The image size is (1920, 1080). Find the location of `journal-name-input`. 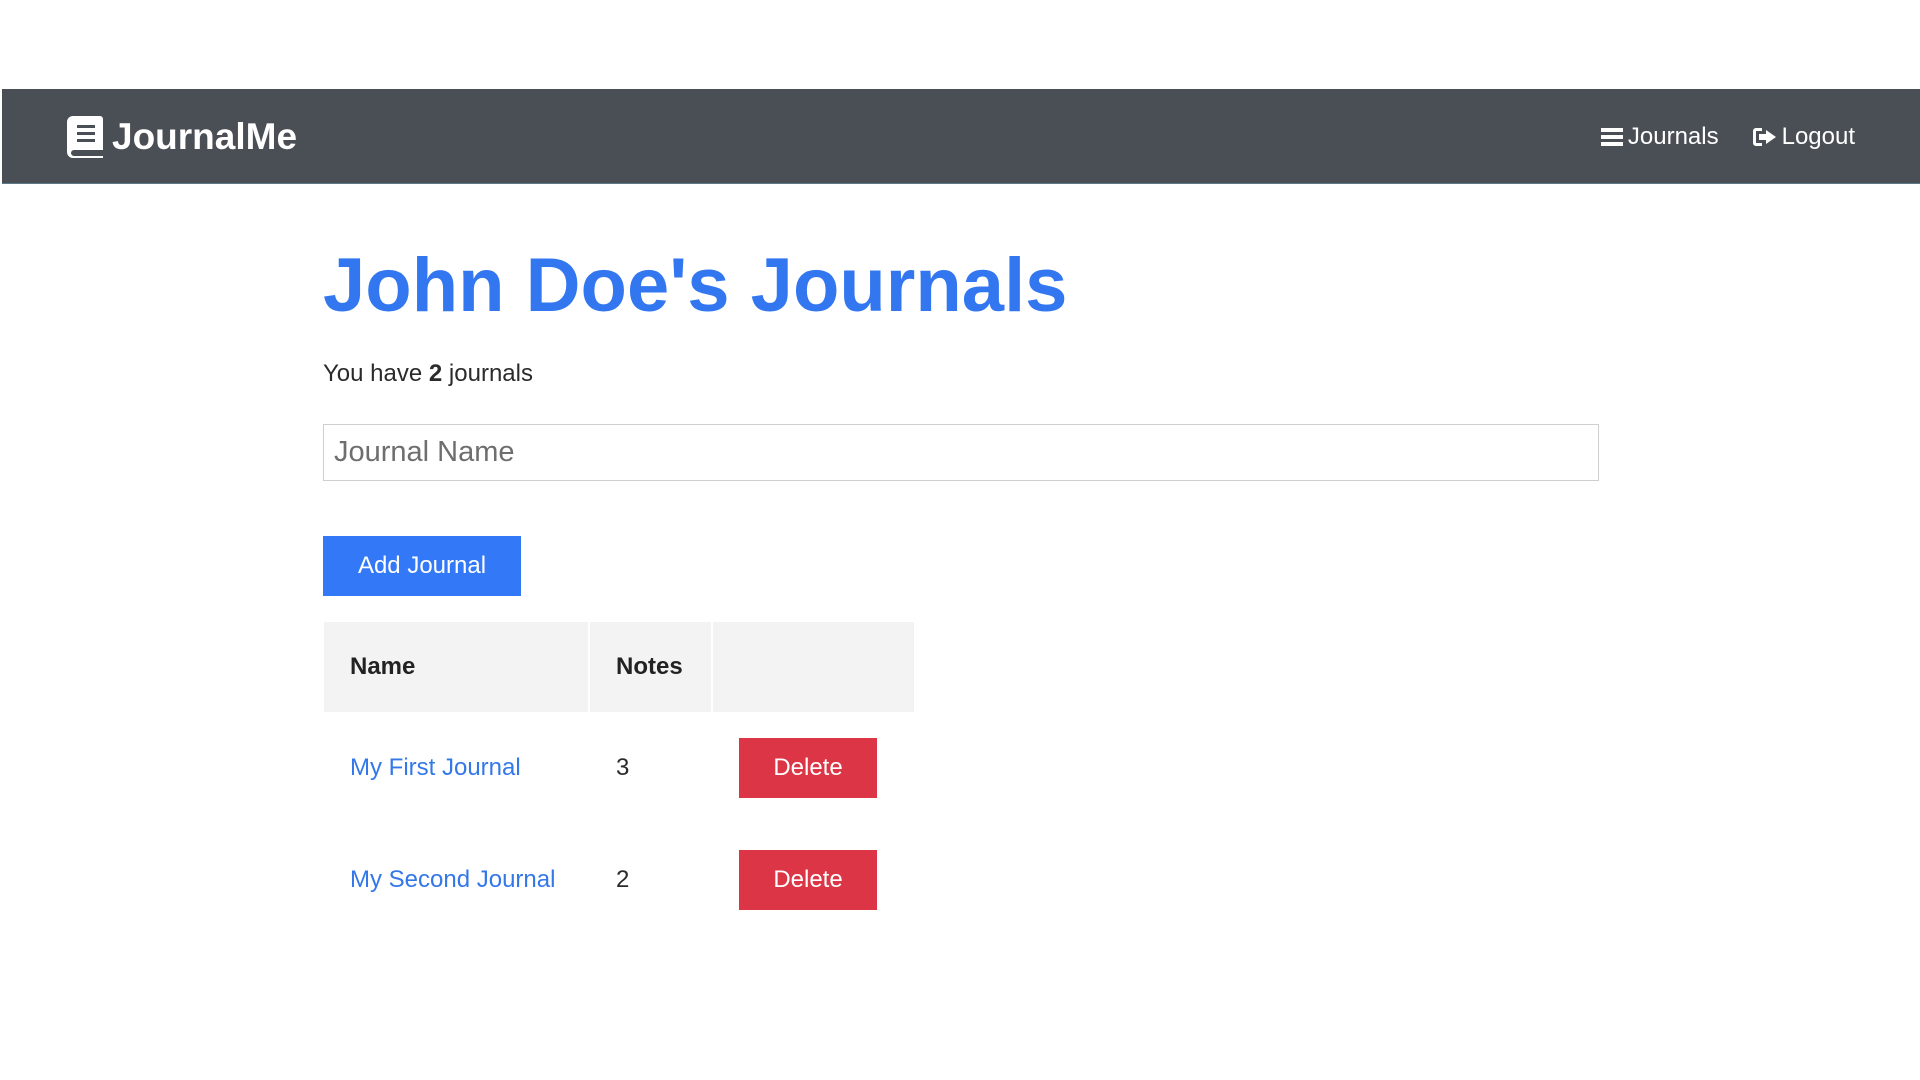

journal-name-input is located at coordinates (961, 452).